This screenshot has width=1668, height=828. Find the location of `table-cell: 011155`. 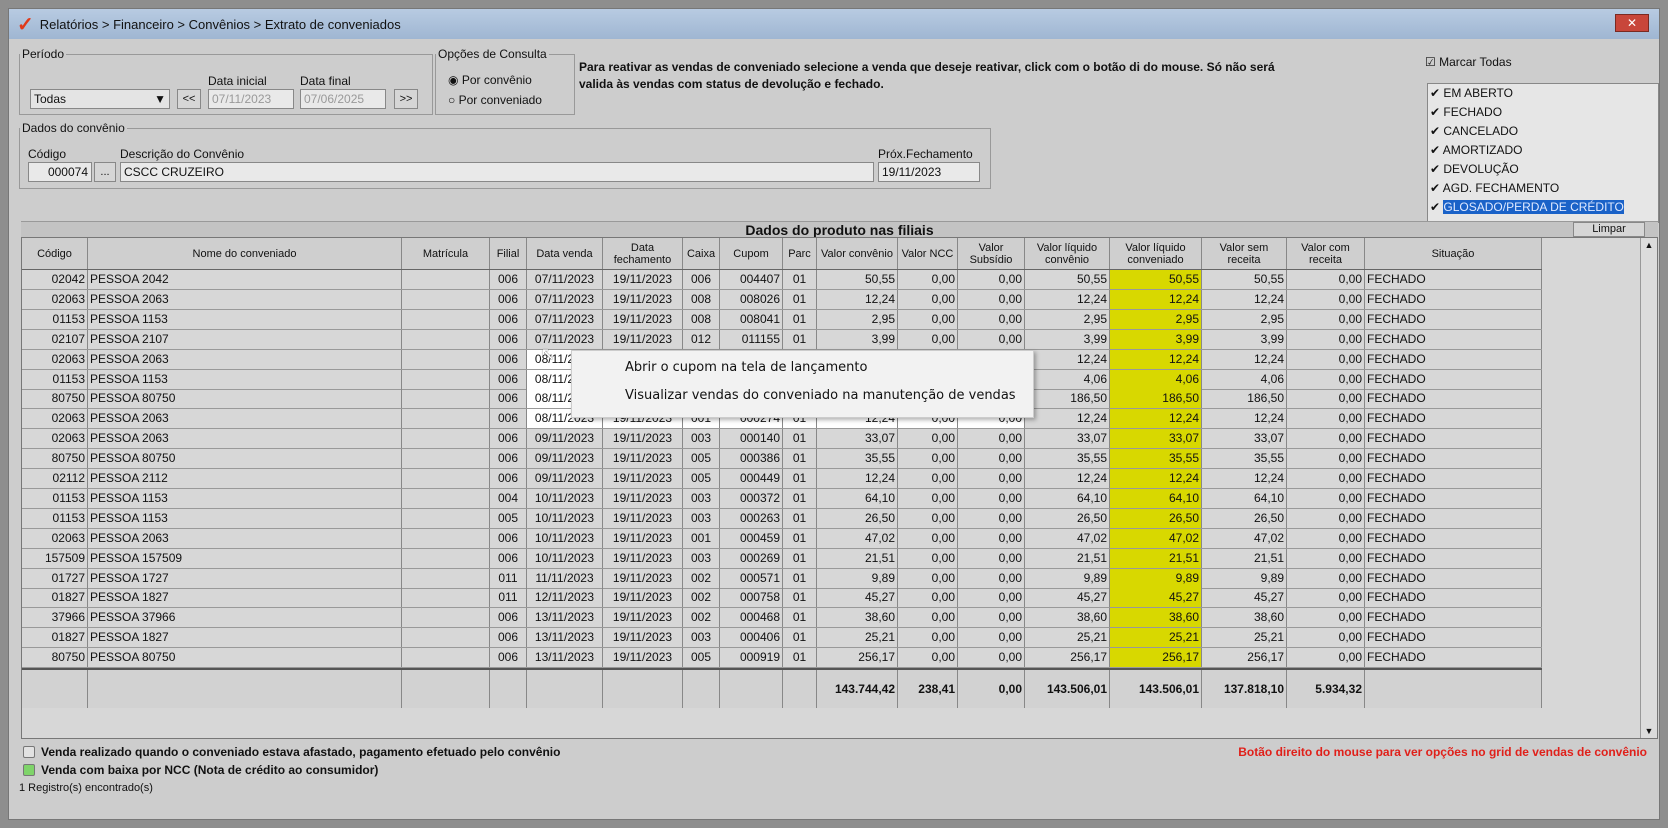

table-cell: 011155 is located at coordinates (751, 339).